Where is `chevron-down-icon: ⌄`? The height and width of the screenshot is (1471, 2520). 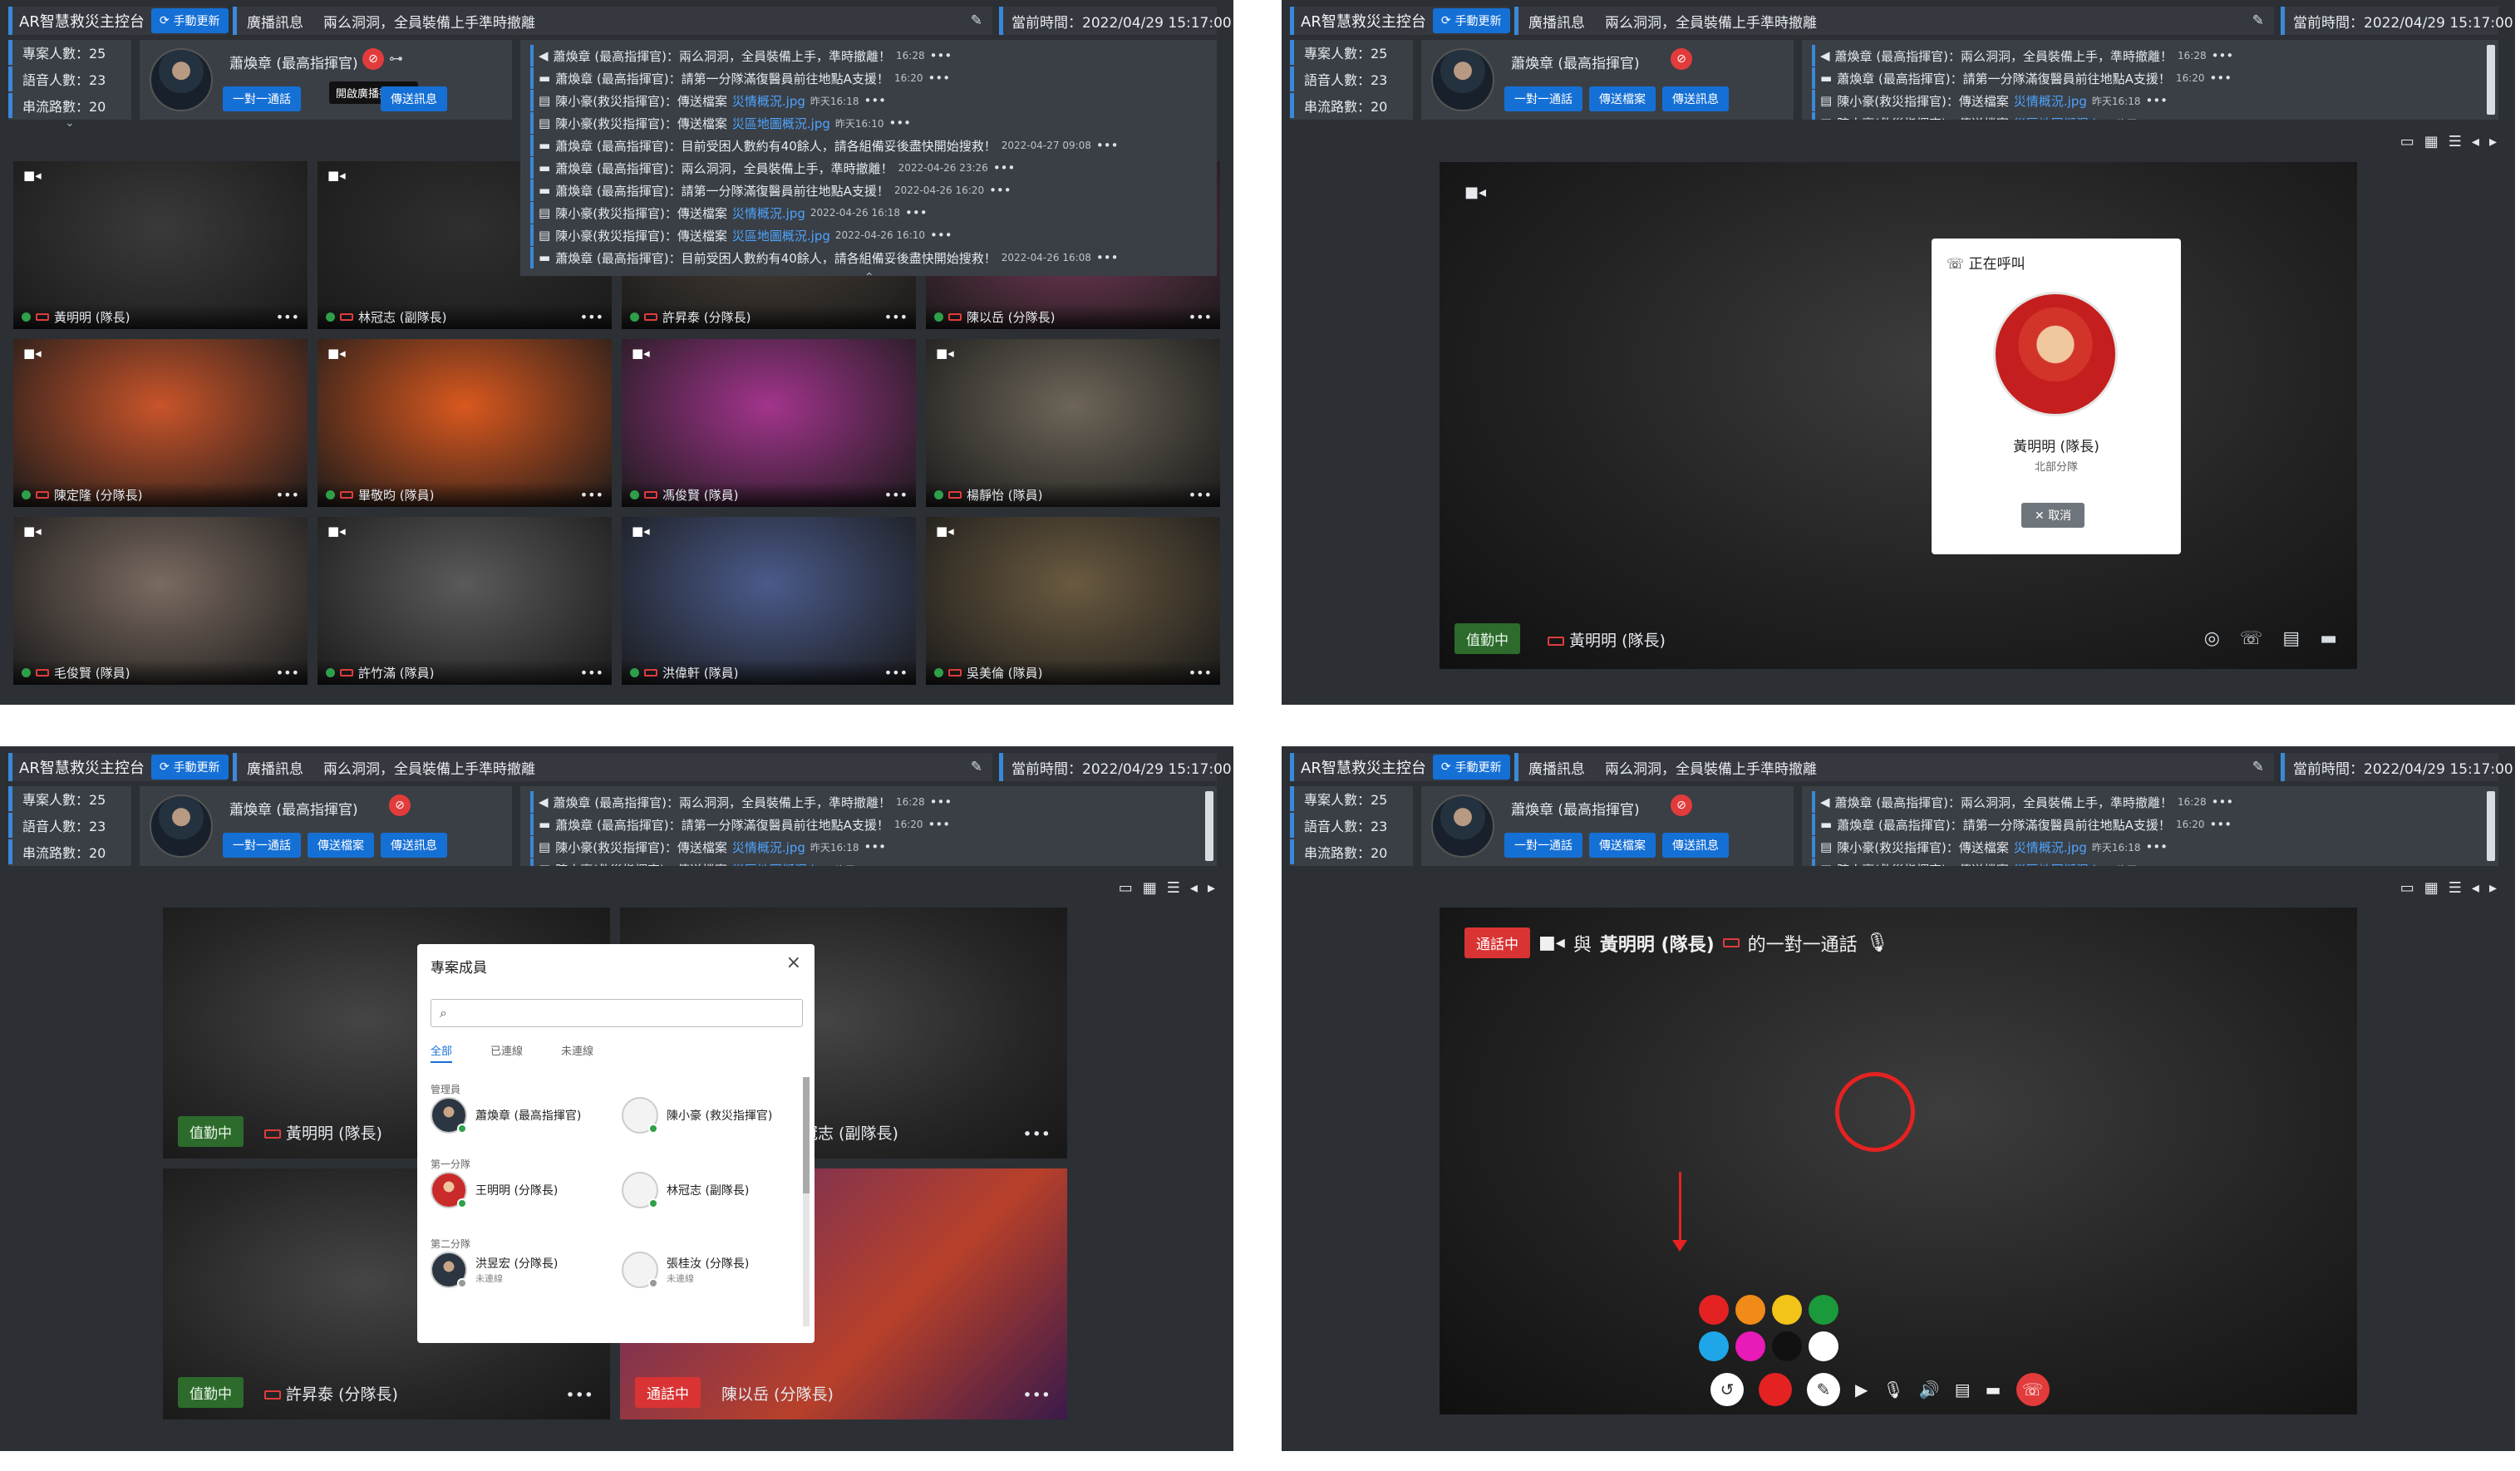 chevron-down-icon: ⌄ is located at coordinates (70, 123).